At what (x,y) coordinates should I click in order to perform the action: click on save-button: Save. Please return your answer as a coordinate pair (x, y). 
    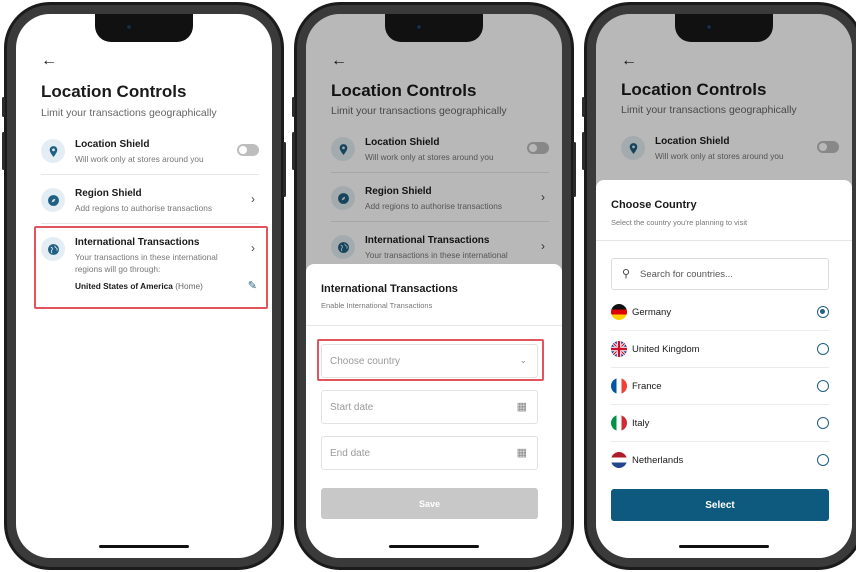
    Looking at the image, I should click on (429, 503).